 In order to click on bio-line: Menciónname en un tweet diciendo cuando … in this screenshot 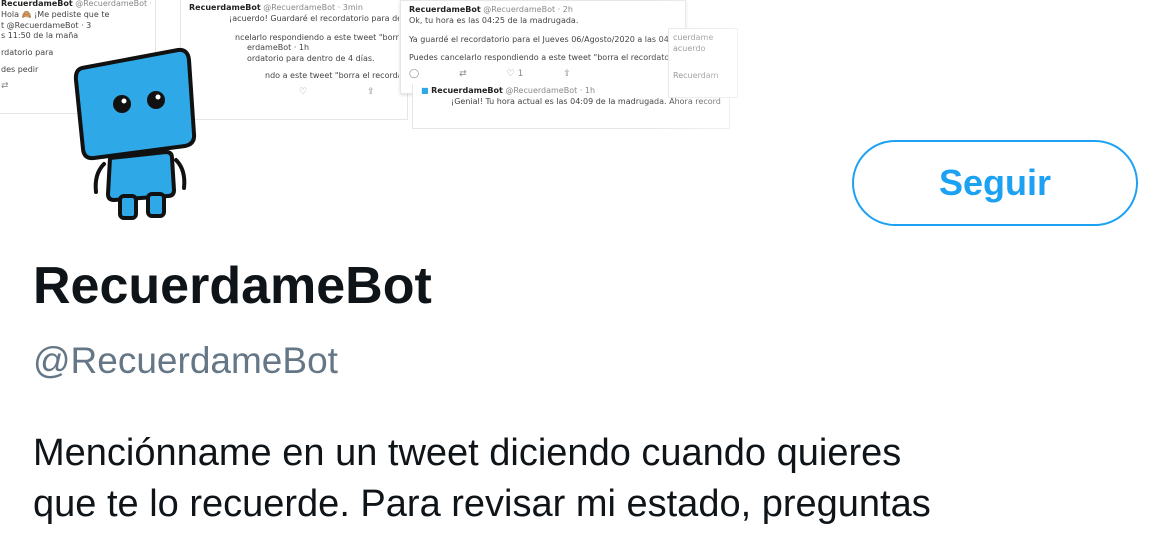, I will do `click(467, 453)`.